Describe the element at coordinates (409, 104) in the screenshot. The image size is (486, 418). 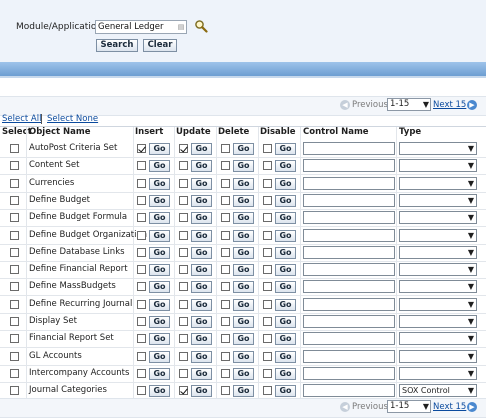
I see `record-range-select: 1-15 ▼` at that location.